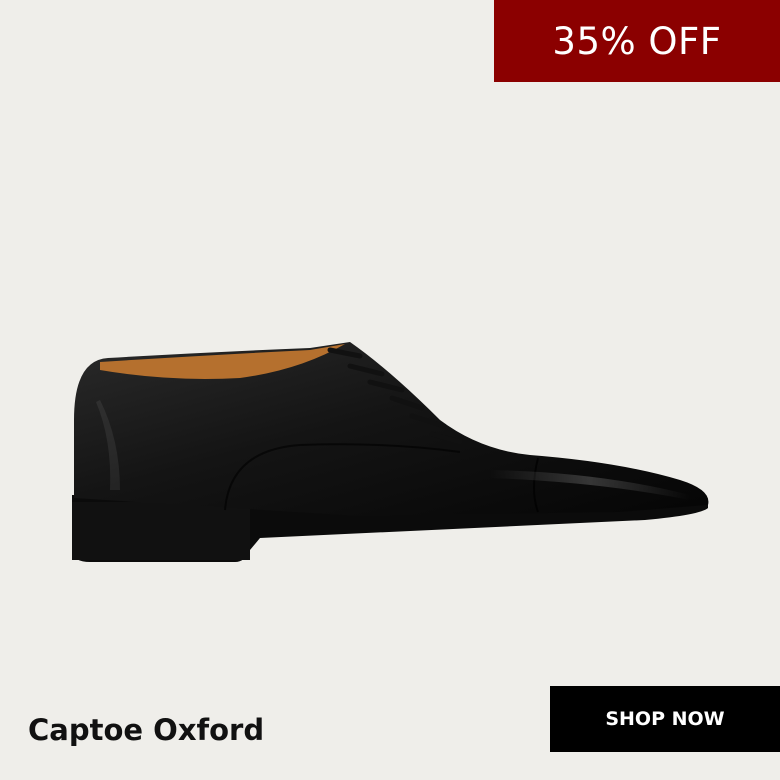 This screenshot has height=780, width=780. I want to click on shoe-heel, so click(161, 531).